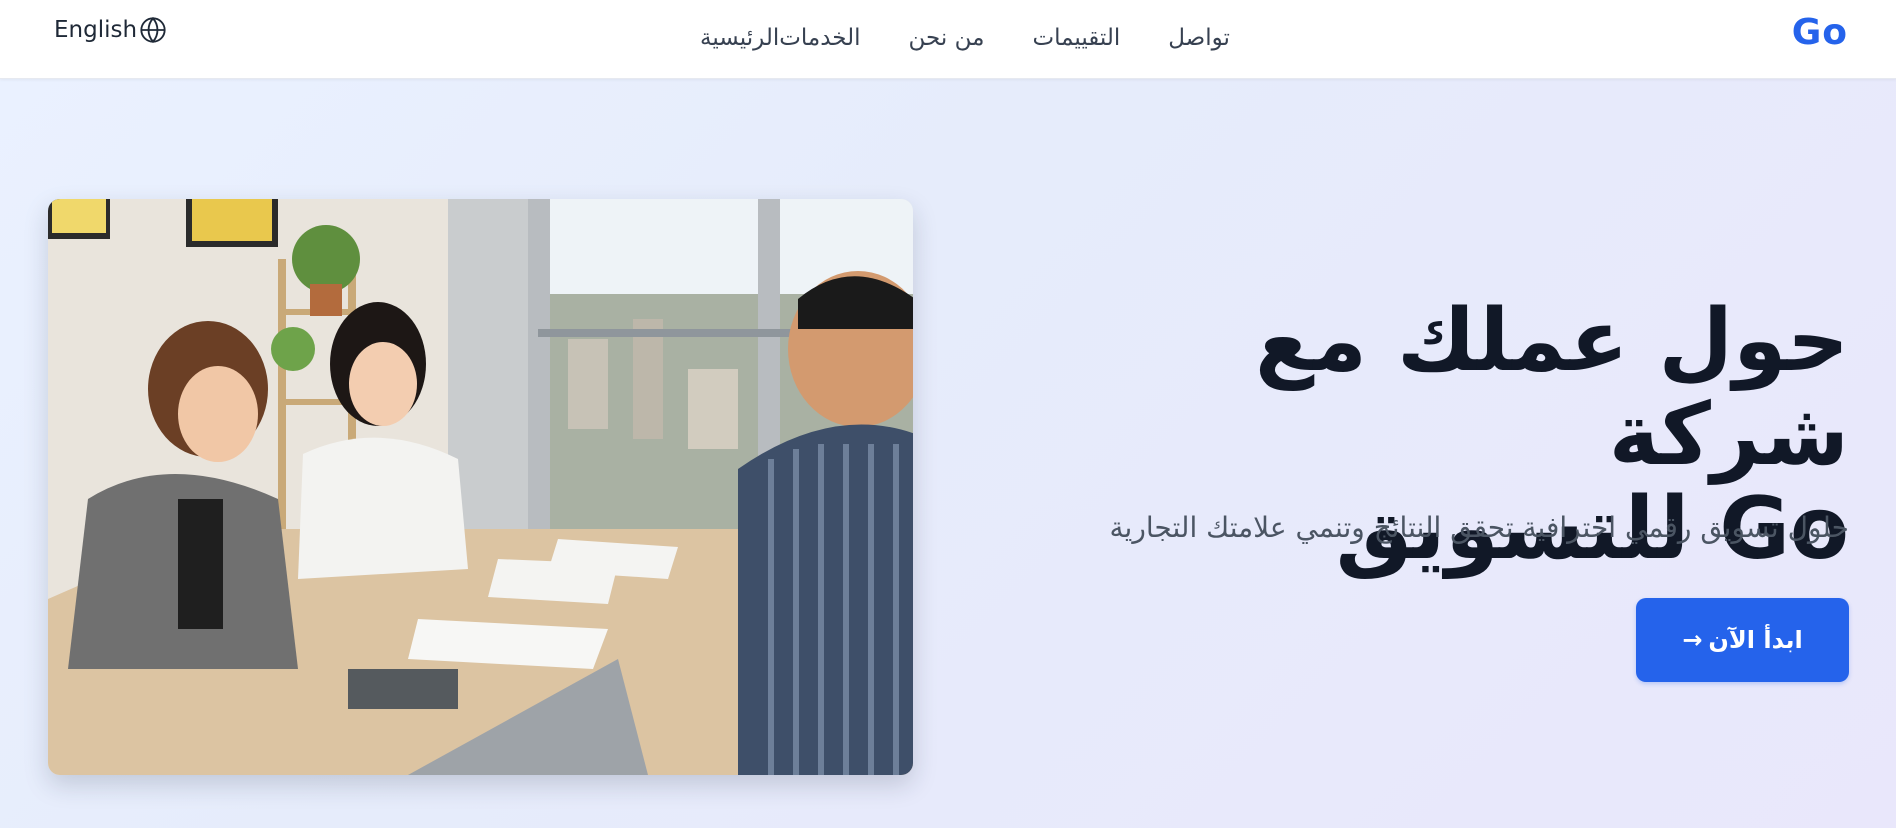 The image size is (1896, 828). Describe the element at coordinates (1199, 38) in the screenshot. I see `nav-item-contact: تواصل` at that location.